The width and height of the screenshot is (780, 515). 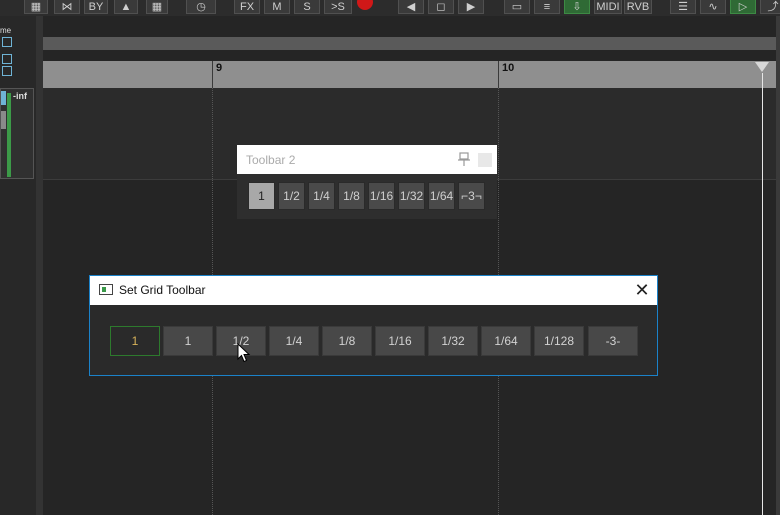 What do you see at coordinates (683, 7) in the screenshot?
I see `list-icon: ☰` at bounding box center [683, 7].